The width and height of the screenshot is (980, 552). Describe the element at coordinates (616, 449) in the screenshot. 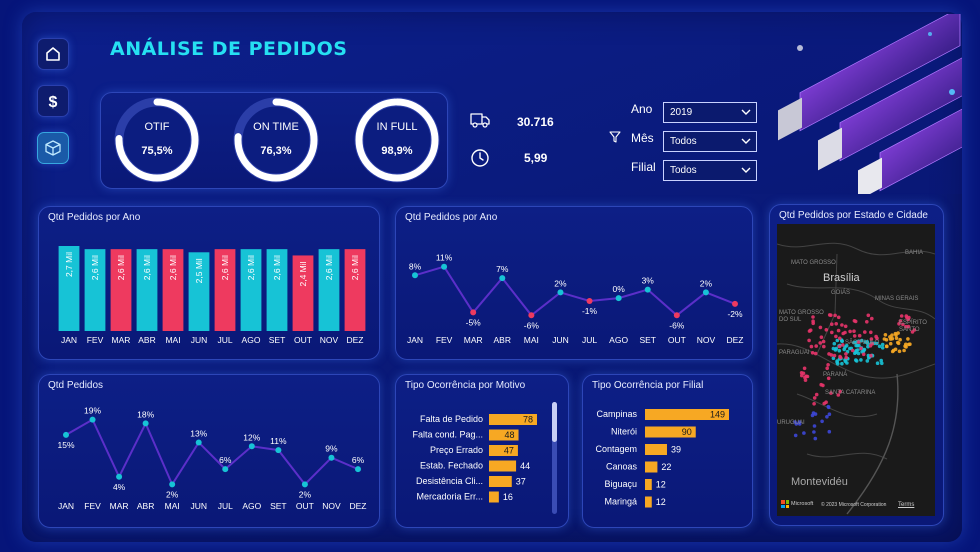

I see `category-label: Contagem` at that location.